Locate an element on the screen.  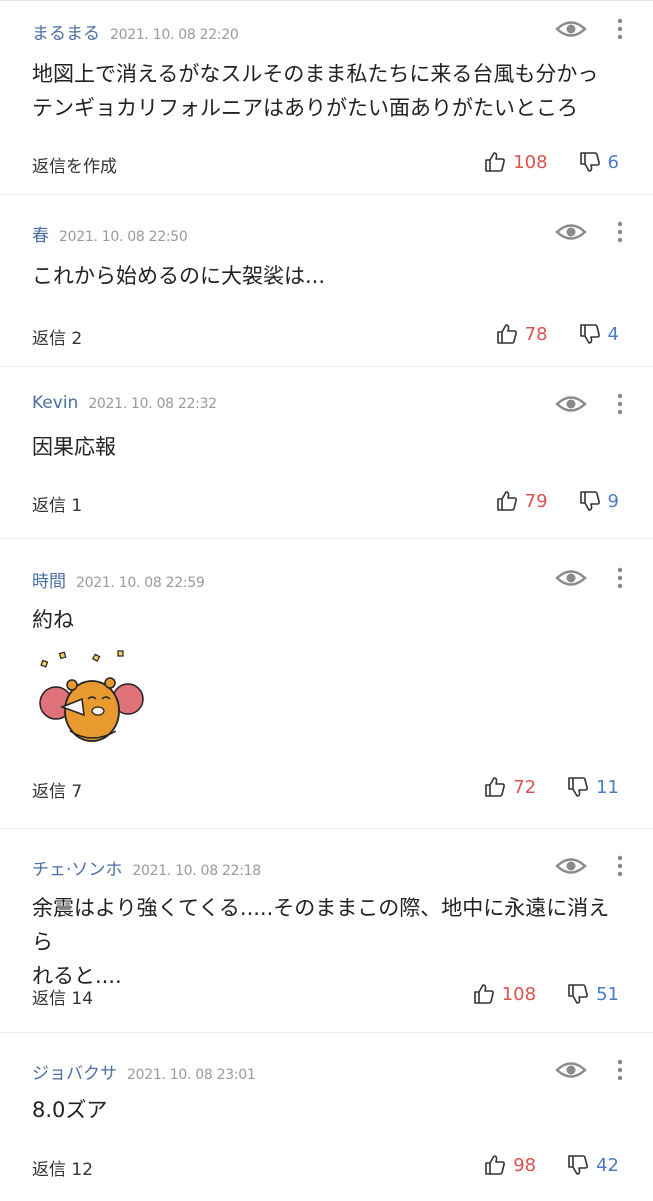
author-name: まるまる is located at coordinates (66, 31).